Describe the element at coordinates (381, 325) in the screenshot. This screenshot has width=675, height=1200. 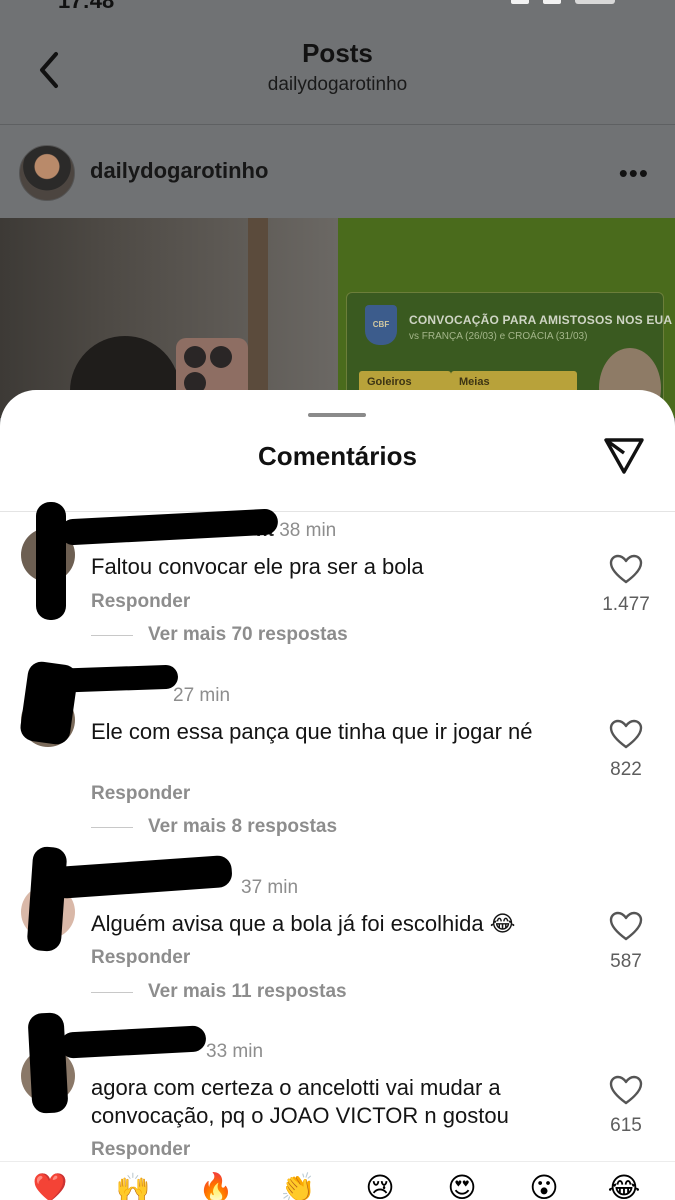
I see `cbf-logo: CBF` at that location.